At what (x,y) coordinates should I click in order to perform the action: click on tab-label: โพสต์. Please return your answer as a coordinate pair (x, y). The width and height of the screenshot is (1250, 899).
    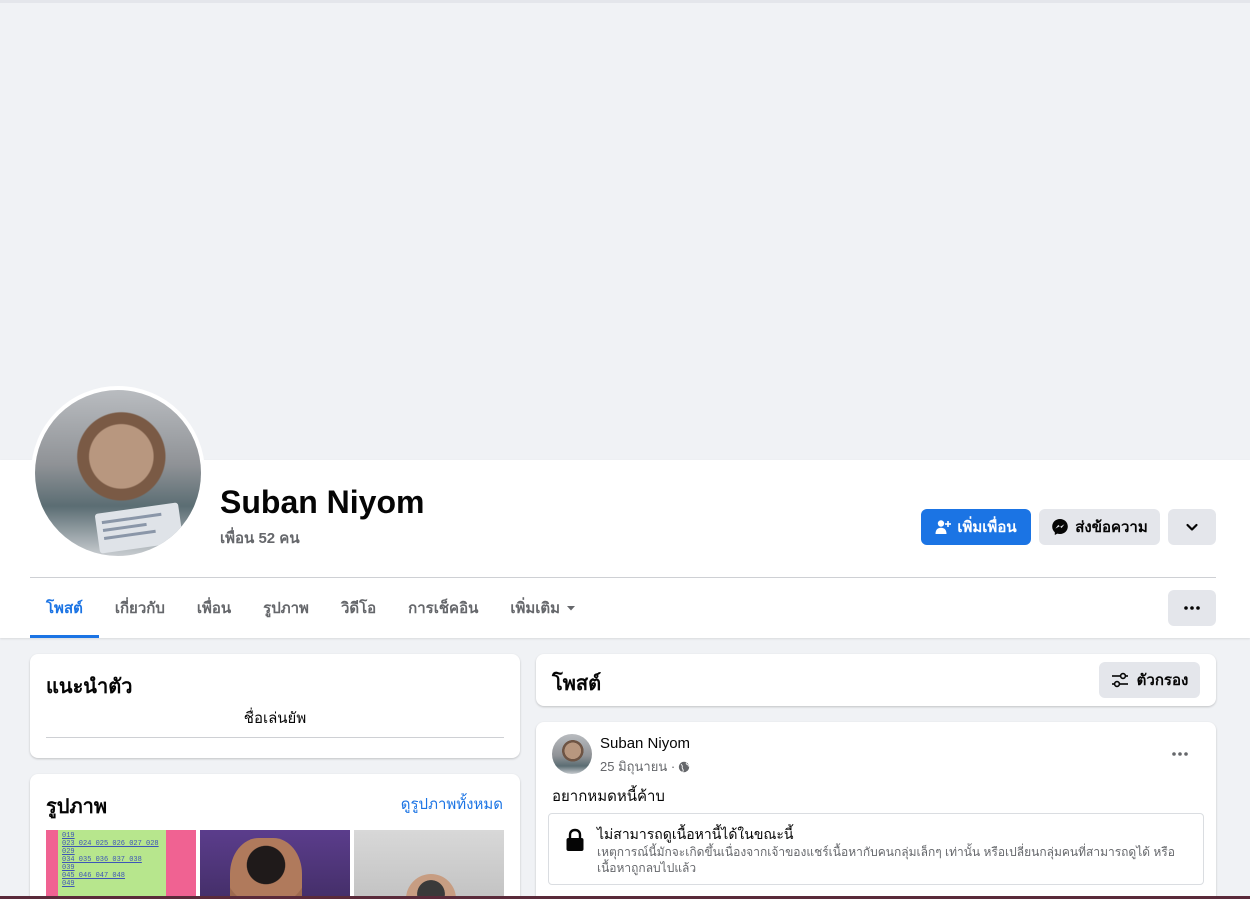
    Looking at the image, I should click on (64, 608).